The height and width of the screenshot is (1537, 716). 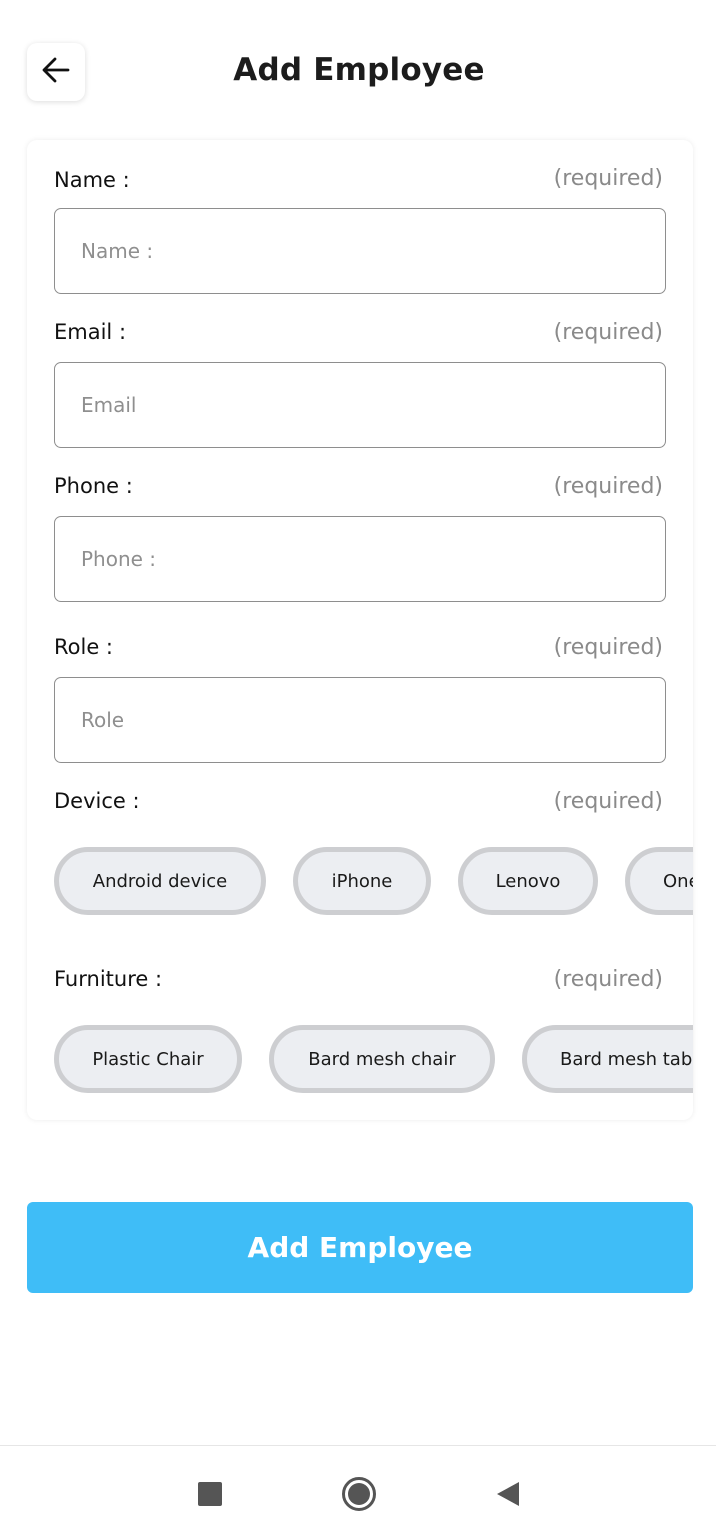 What do you see at coordinates (148, 1059) in the screenshot?
I see `furniture-chip: Plastic Chair` at bounding box center [148, 1059].